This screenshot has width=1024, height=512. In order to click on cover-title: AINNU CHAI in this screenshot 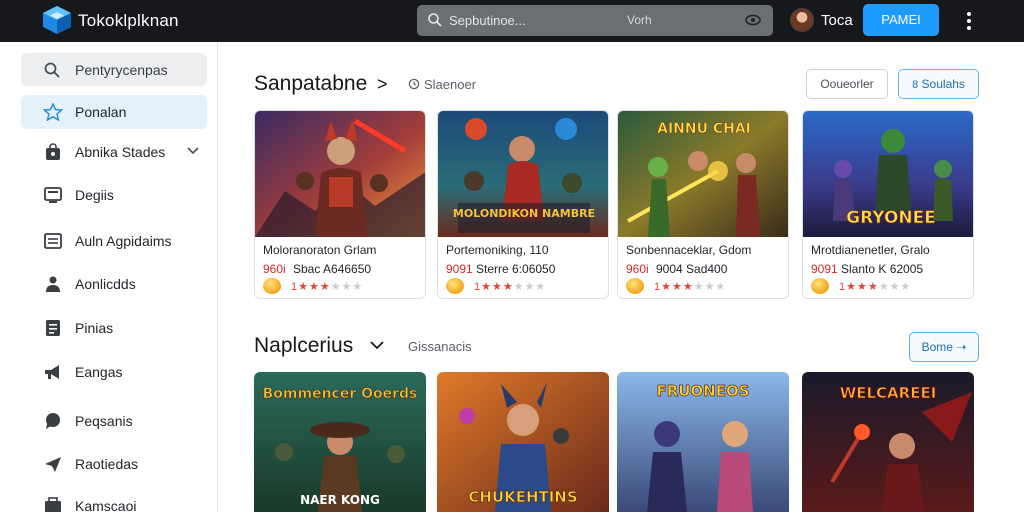, I will do `click(704, 129)`.